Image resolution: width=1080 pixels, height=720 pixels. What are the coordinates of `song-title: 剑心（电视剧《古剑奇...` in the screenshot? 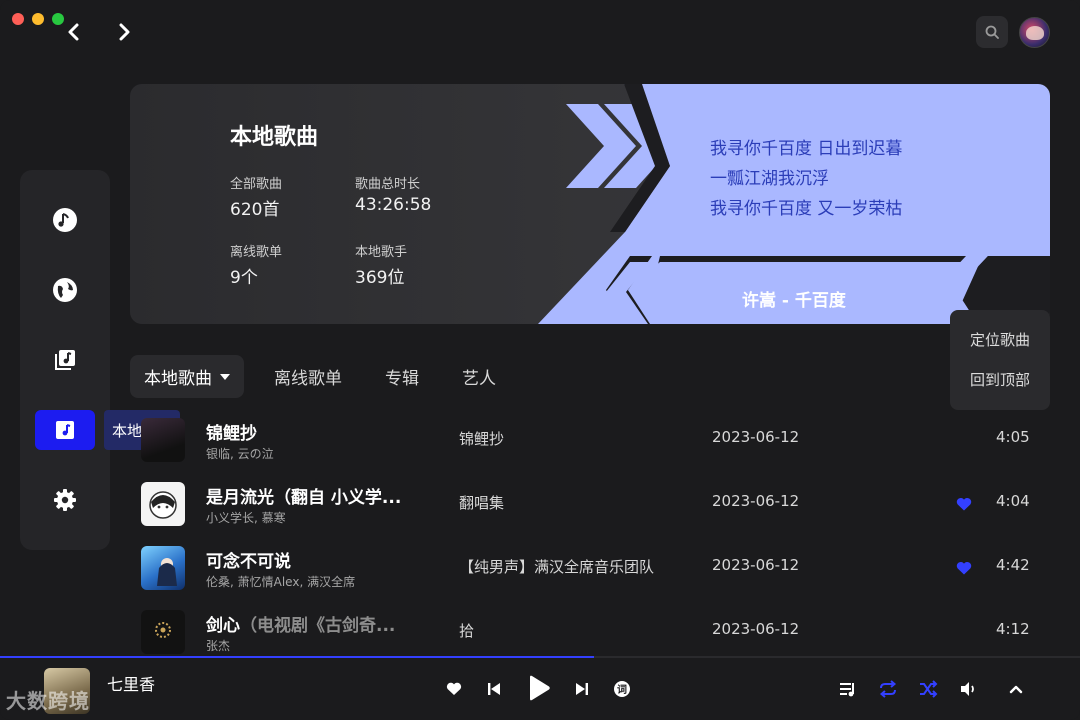 It's located at (300, 623).